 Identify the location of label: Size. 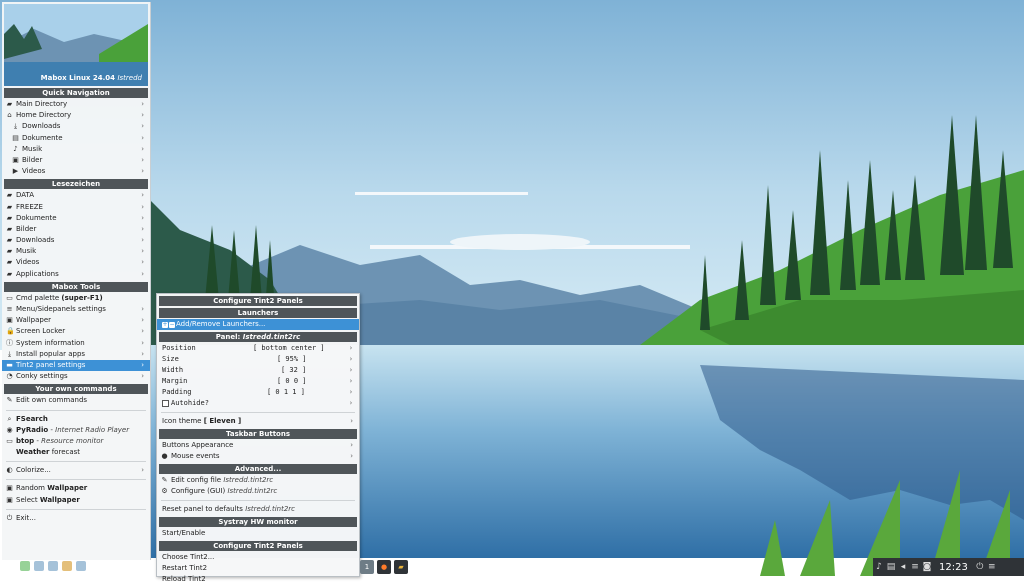
(170, 359).